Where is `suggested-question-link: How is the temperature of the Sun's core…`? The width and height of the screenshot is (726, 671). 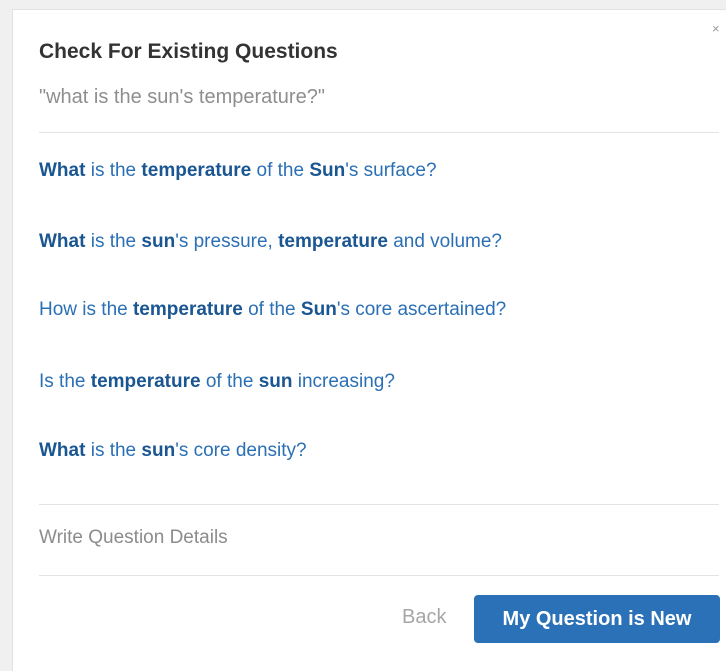 suggested-question-link: How is the temperature of the Sun's core… is located at coordinates (272, 310).